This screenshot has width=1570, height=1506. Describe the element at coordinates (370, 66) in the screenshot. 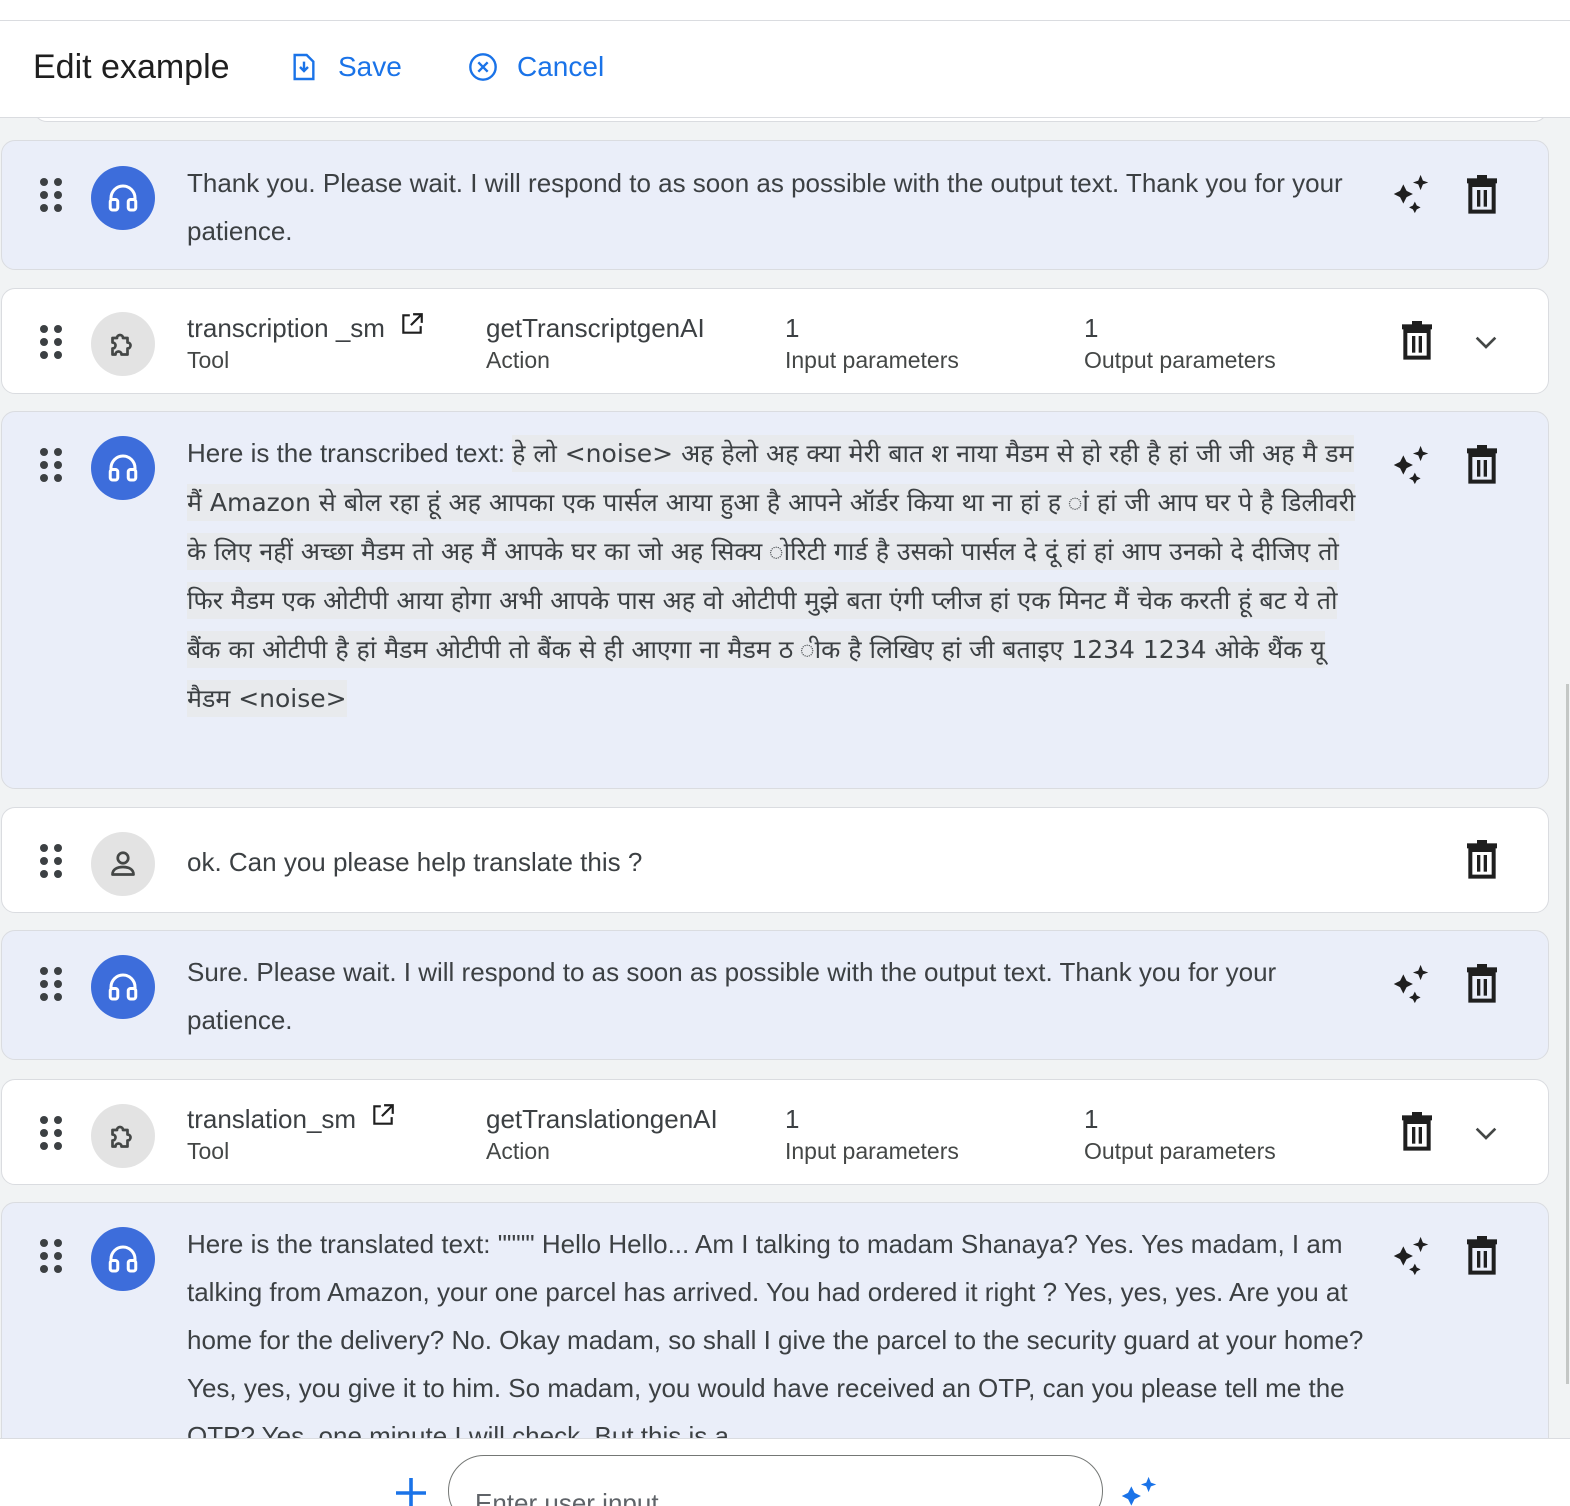

I see `save-label: Save` at that location.